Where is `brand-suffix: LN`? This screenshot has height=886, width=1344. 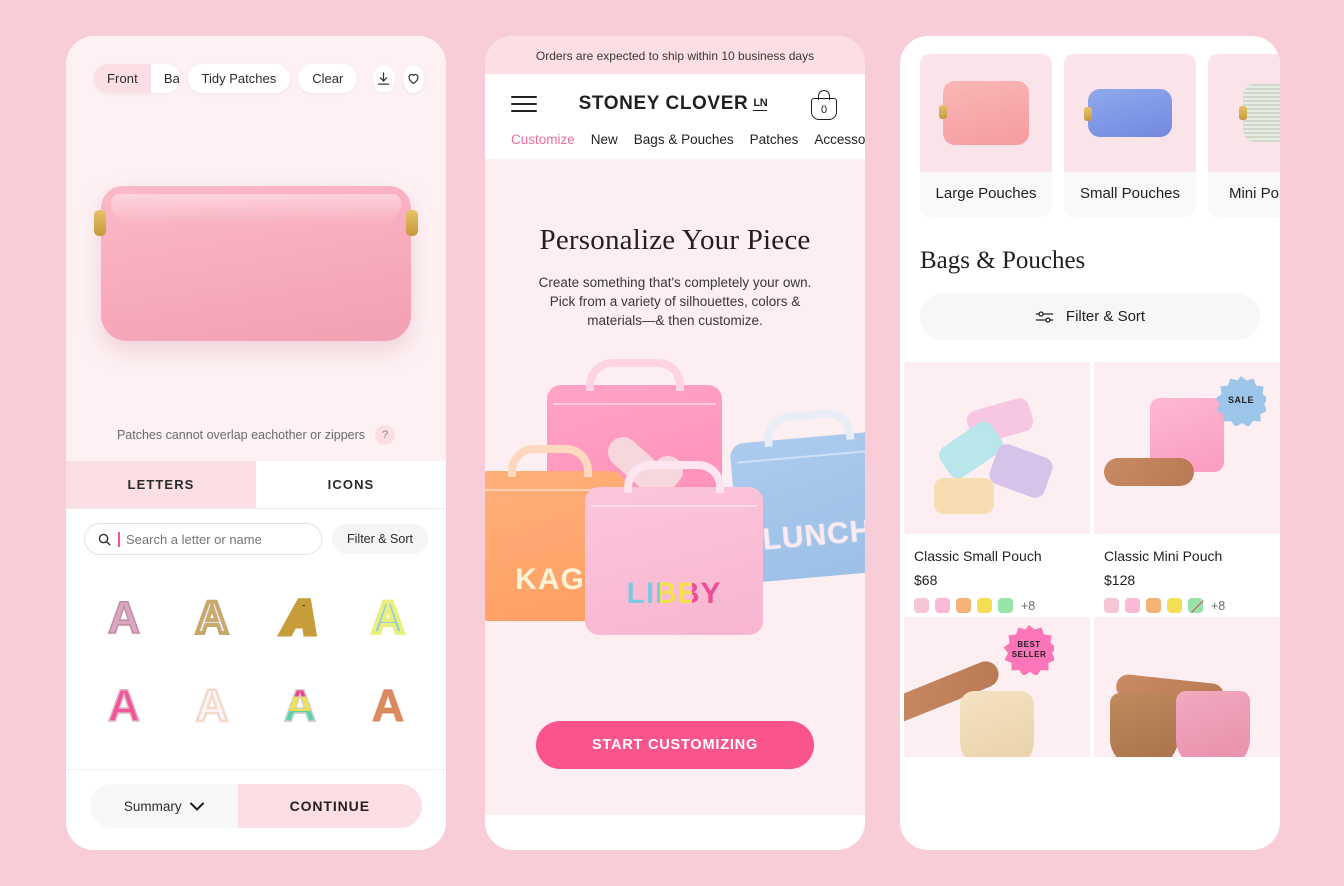
brand-suffix: LN is located at coordinates (760, 103).